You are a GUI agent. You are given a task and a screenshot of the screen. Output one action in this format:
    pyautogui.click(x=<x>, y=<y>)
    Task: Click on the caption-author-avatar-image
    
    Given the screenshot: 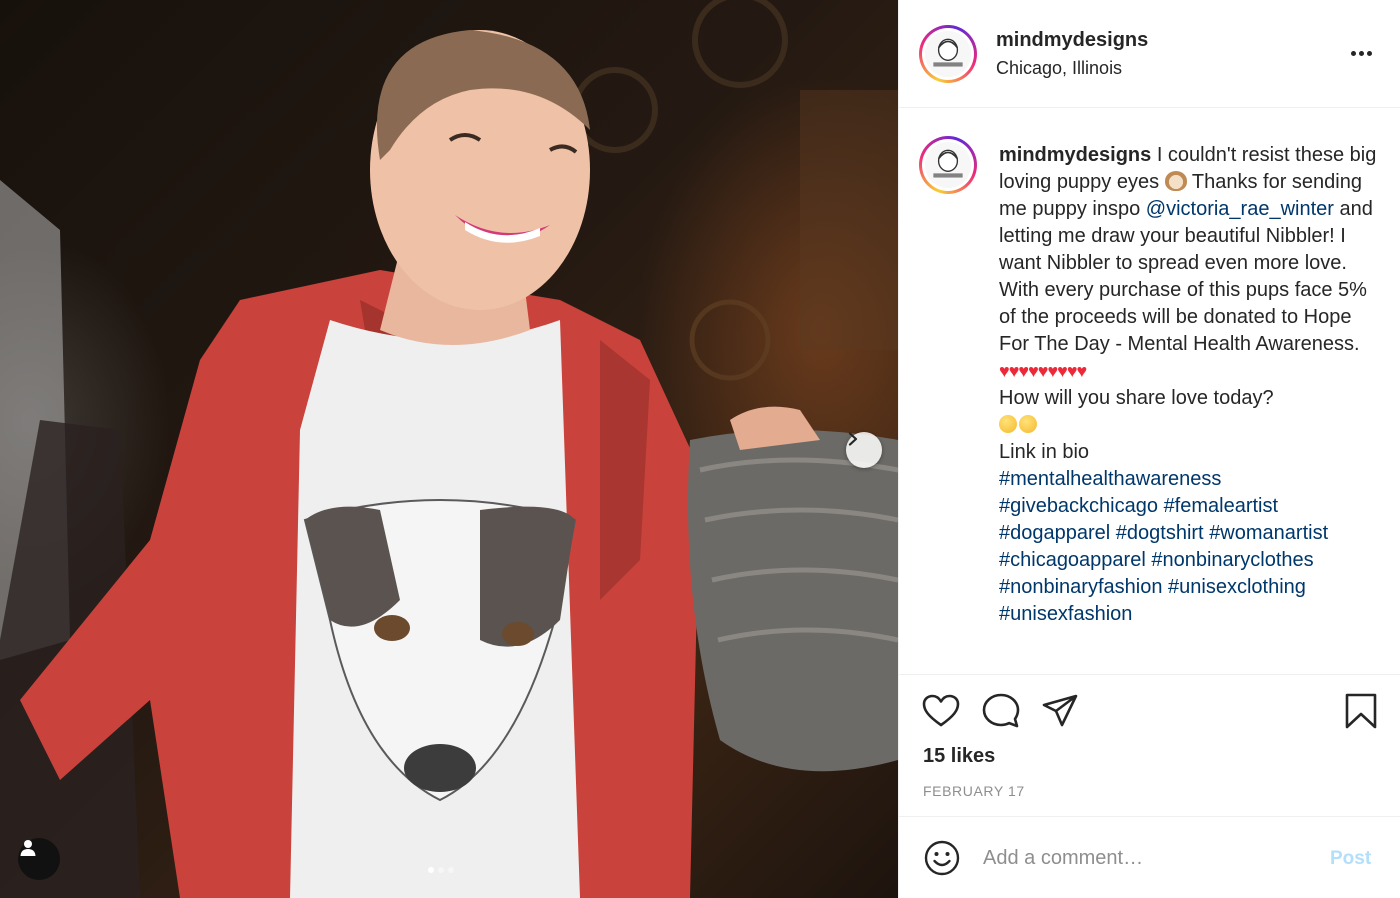 What is the action you would take?
    pyautogui.click(x=948, y=165)
    